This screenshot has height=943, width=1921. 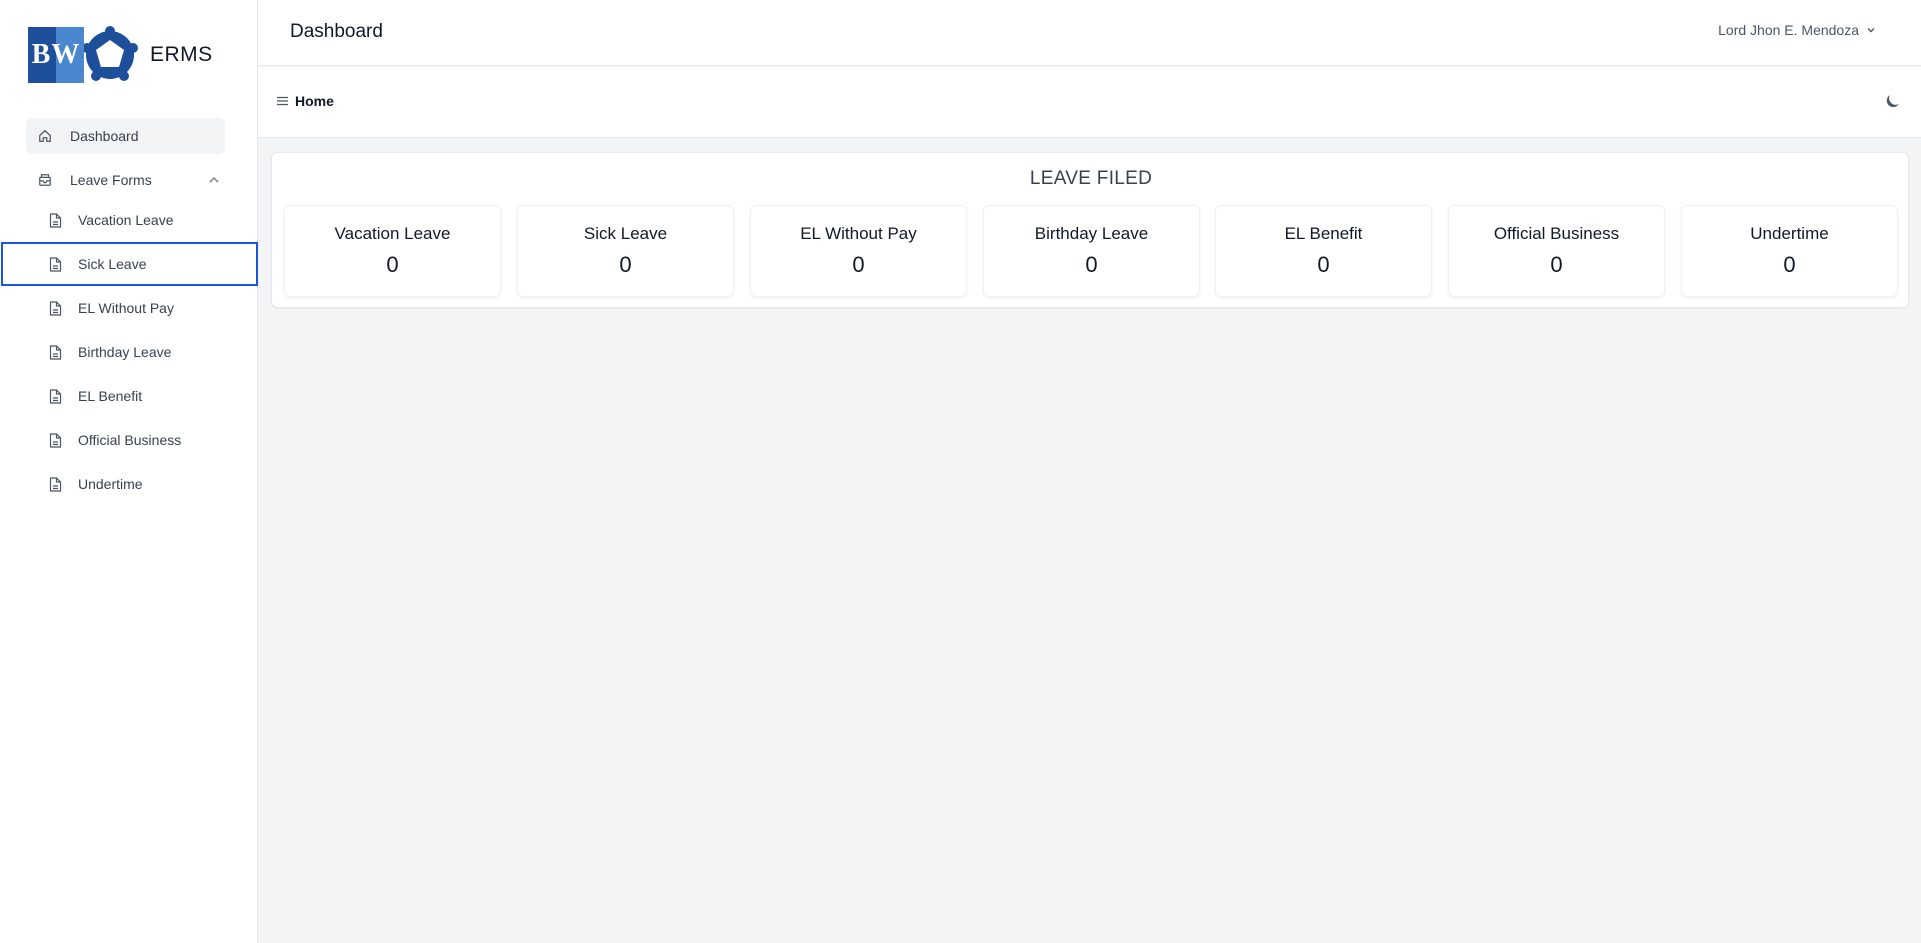 What do you see at coordinates (1789, 233) in the screenshot?
I see `stat-label: Undertime` at bounding box center [1789, 233].